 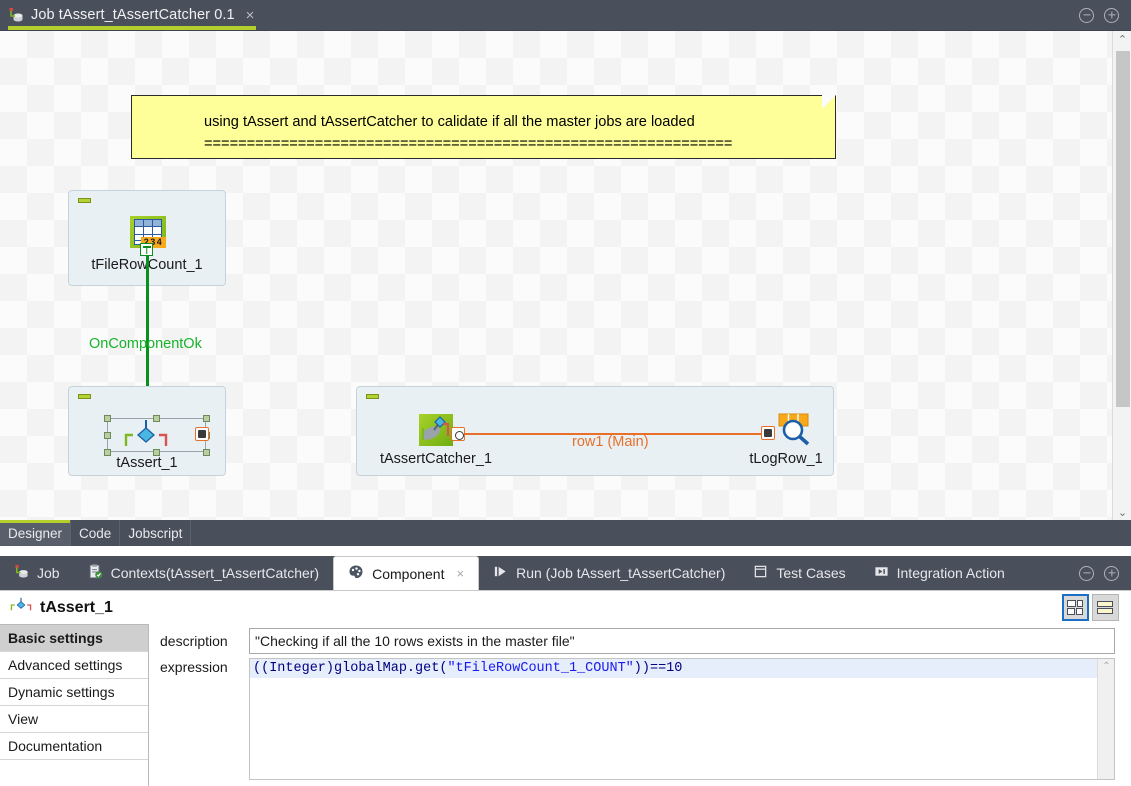 What do you see at coordinates (950, 573) in the screenshot?
I see `tab-integration-action-label: Integration Action` at bounding box center [950, 573].